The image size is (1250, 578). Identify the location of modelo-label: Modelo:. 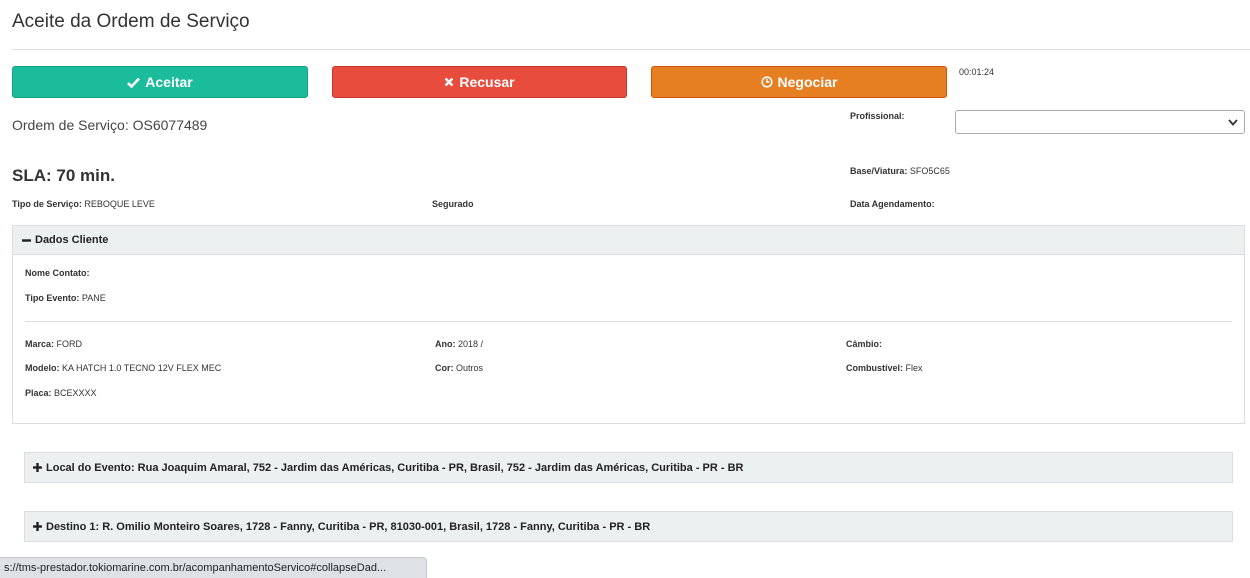
(42, 368).